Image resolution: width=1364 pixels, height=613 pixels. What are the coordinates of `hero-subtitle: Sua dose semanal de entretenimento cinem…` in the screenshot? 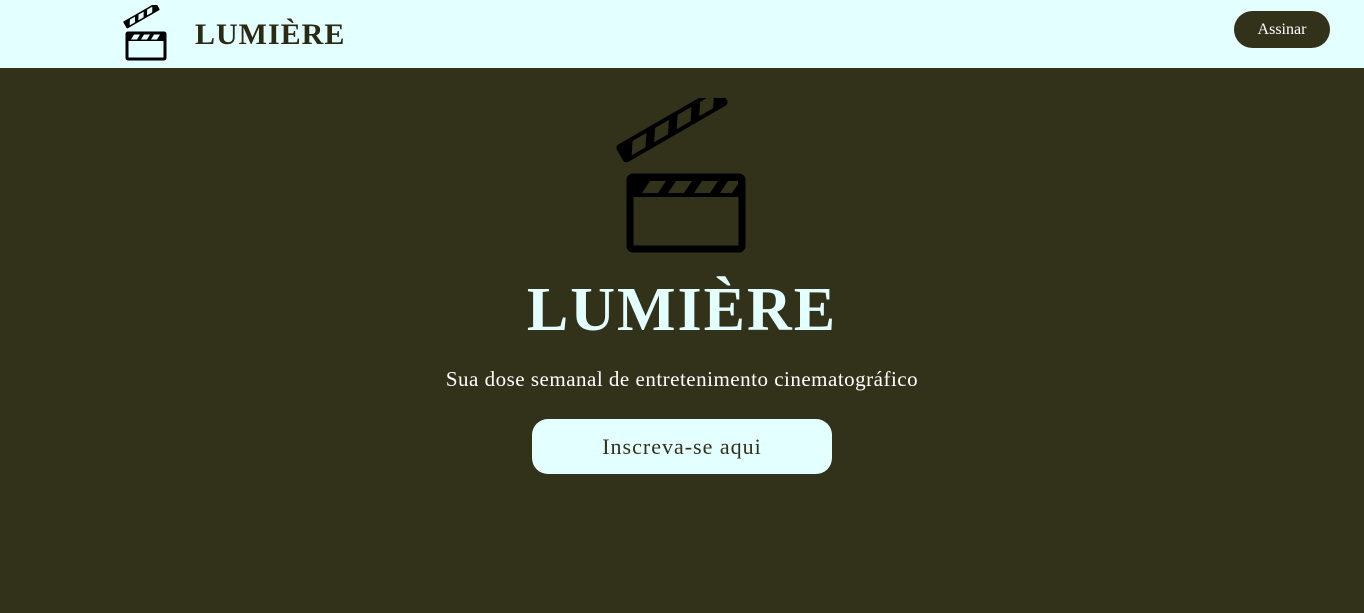 It's located at (682, 379).